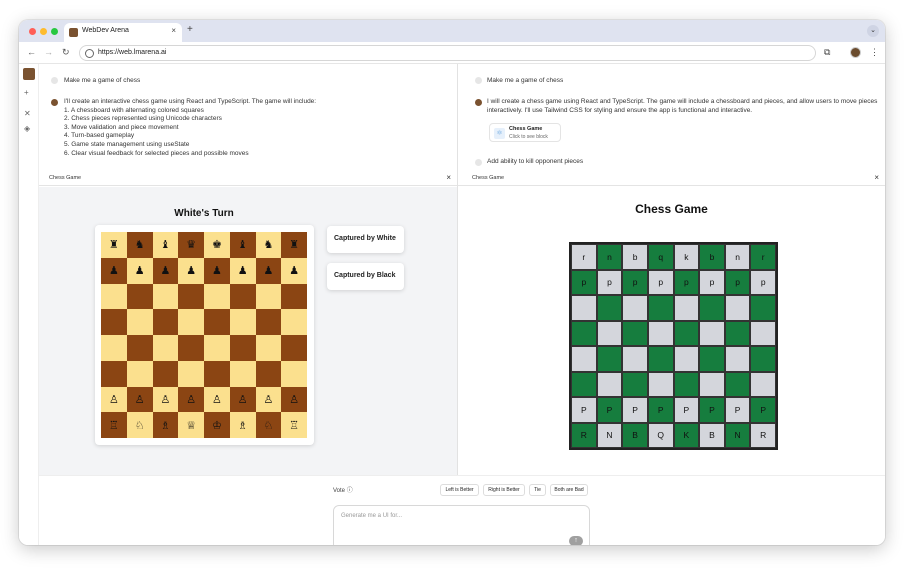 The height and width of the screenshot is (572, 910). What do you see at coordinates (712, 435) in the screenshot?
I see `board-square: B` at bounding box center [712, 435].